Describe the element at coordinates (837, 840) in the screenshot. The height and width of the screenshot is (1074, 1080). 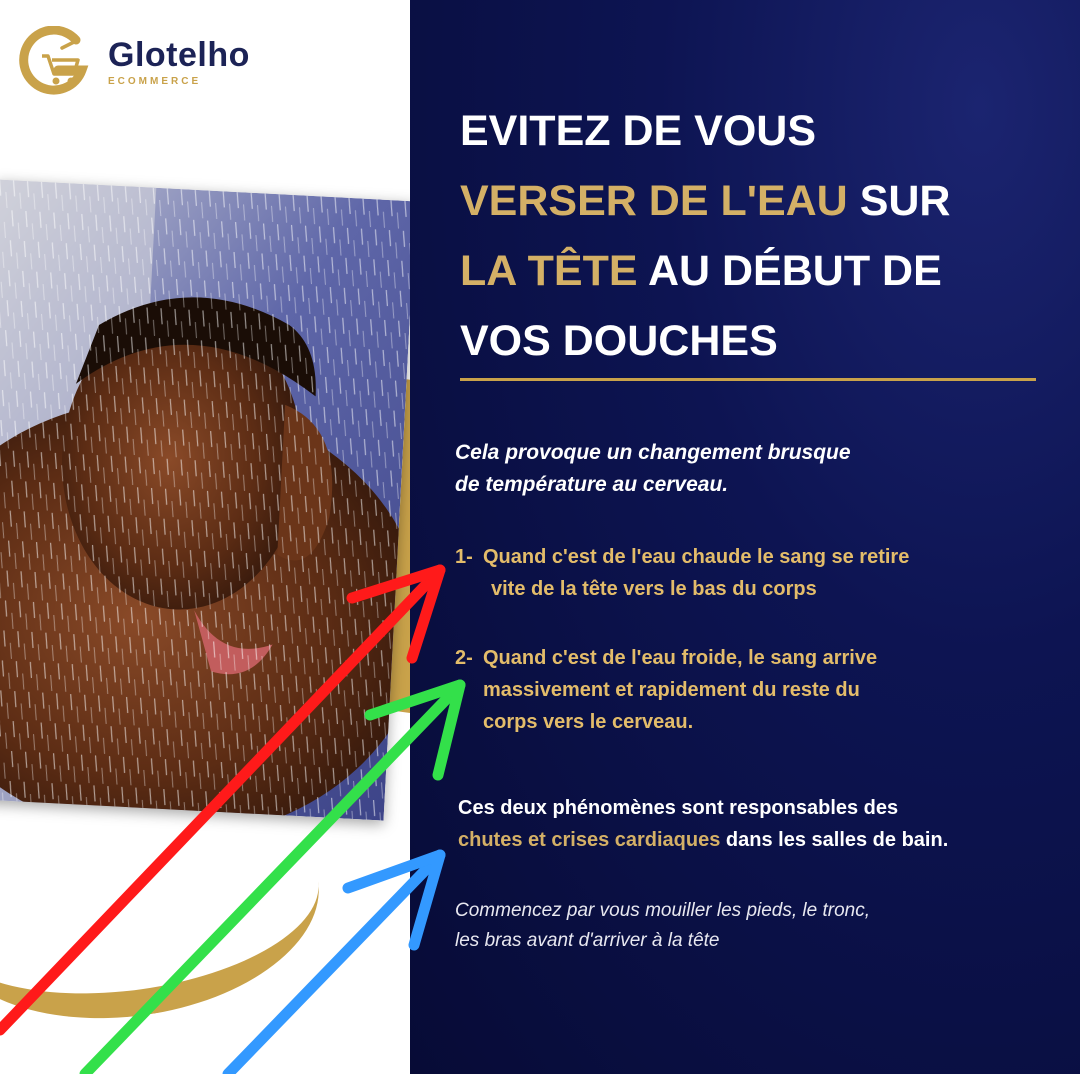
I see `consequence-rest: dans les salles de bain.` at that location.